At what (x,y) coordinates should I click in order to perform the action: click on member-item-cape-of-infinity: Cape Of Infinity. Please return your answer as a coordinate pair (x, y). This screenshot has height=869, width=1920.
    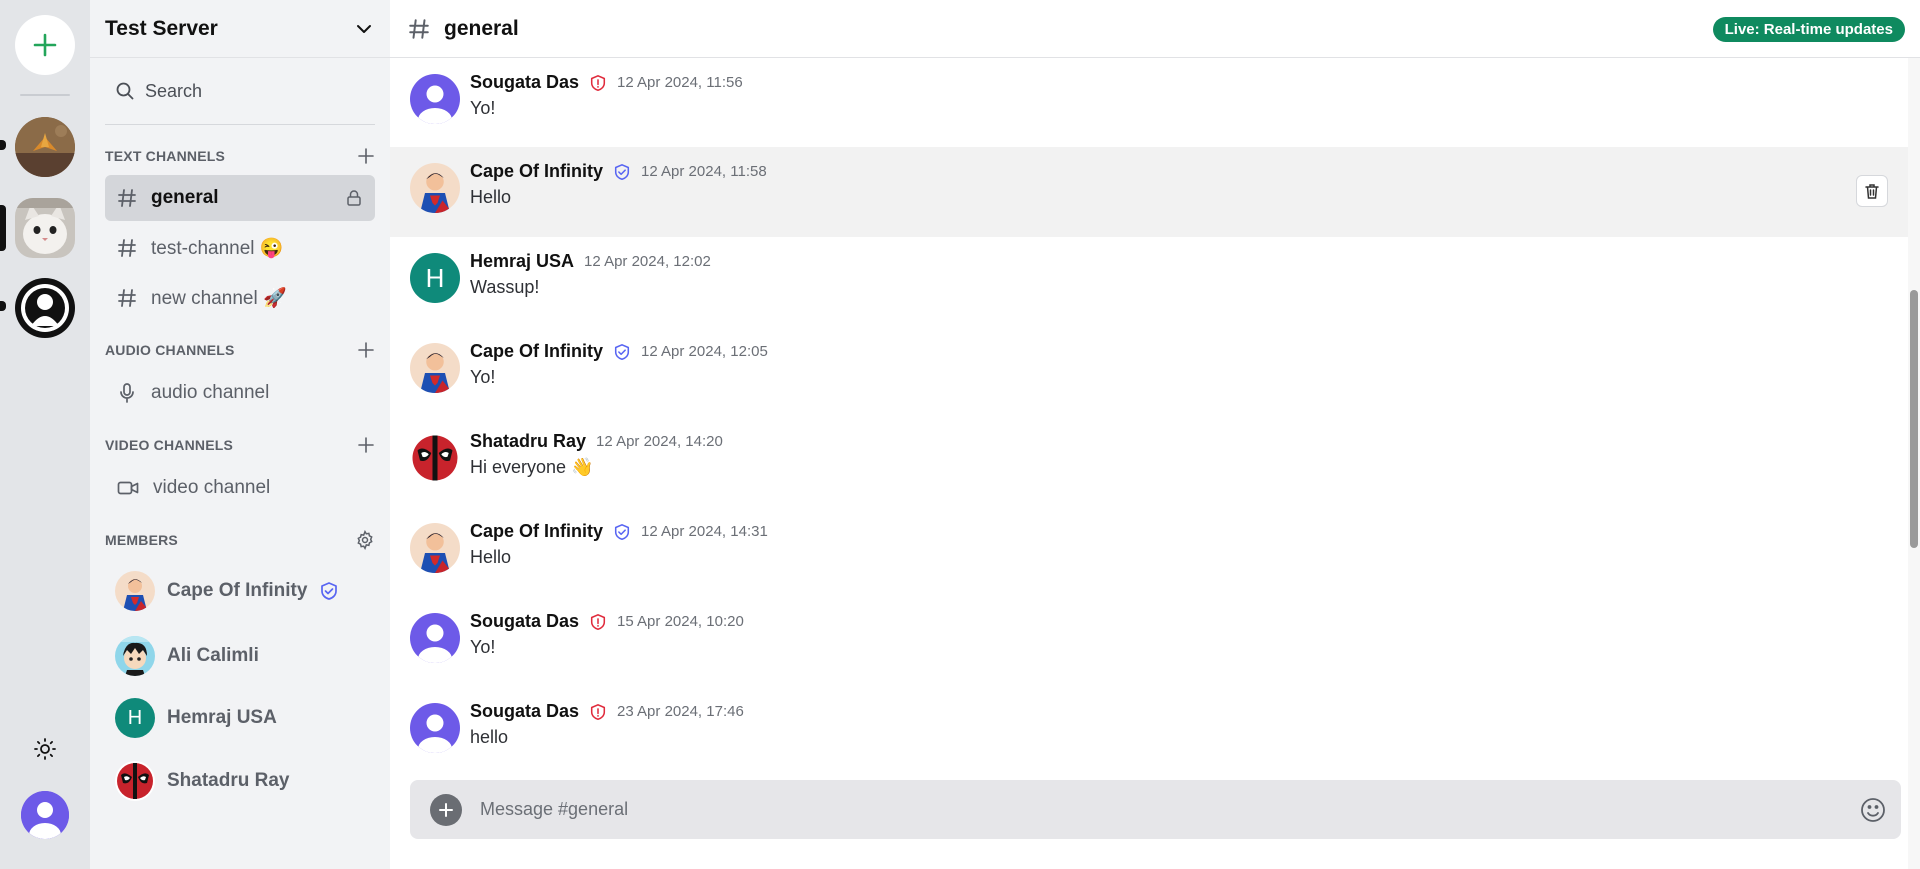
    Looking at the image, I should click on (245, 591).